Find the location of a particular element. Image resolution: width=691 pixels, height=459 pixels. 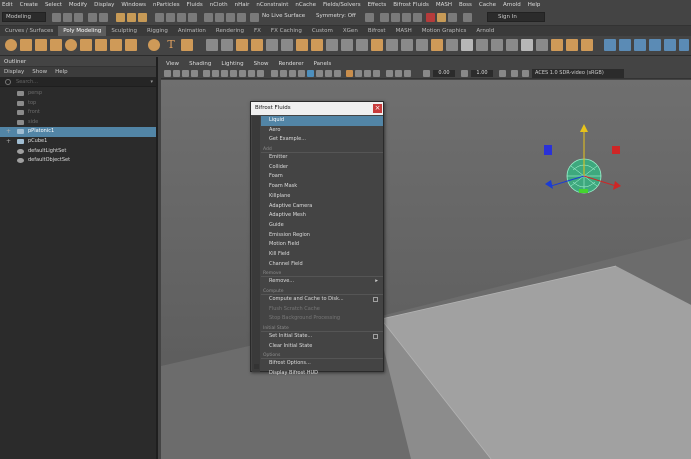

smooth-icon is located at coordinates (257, 45).